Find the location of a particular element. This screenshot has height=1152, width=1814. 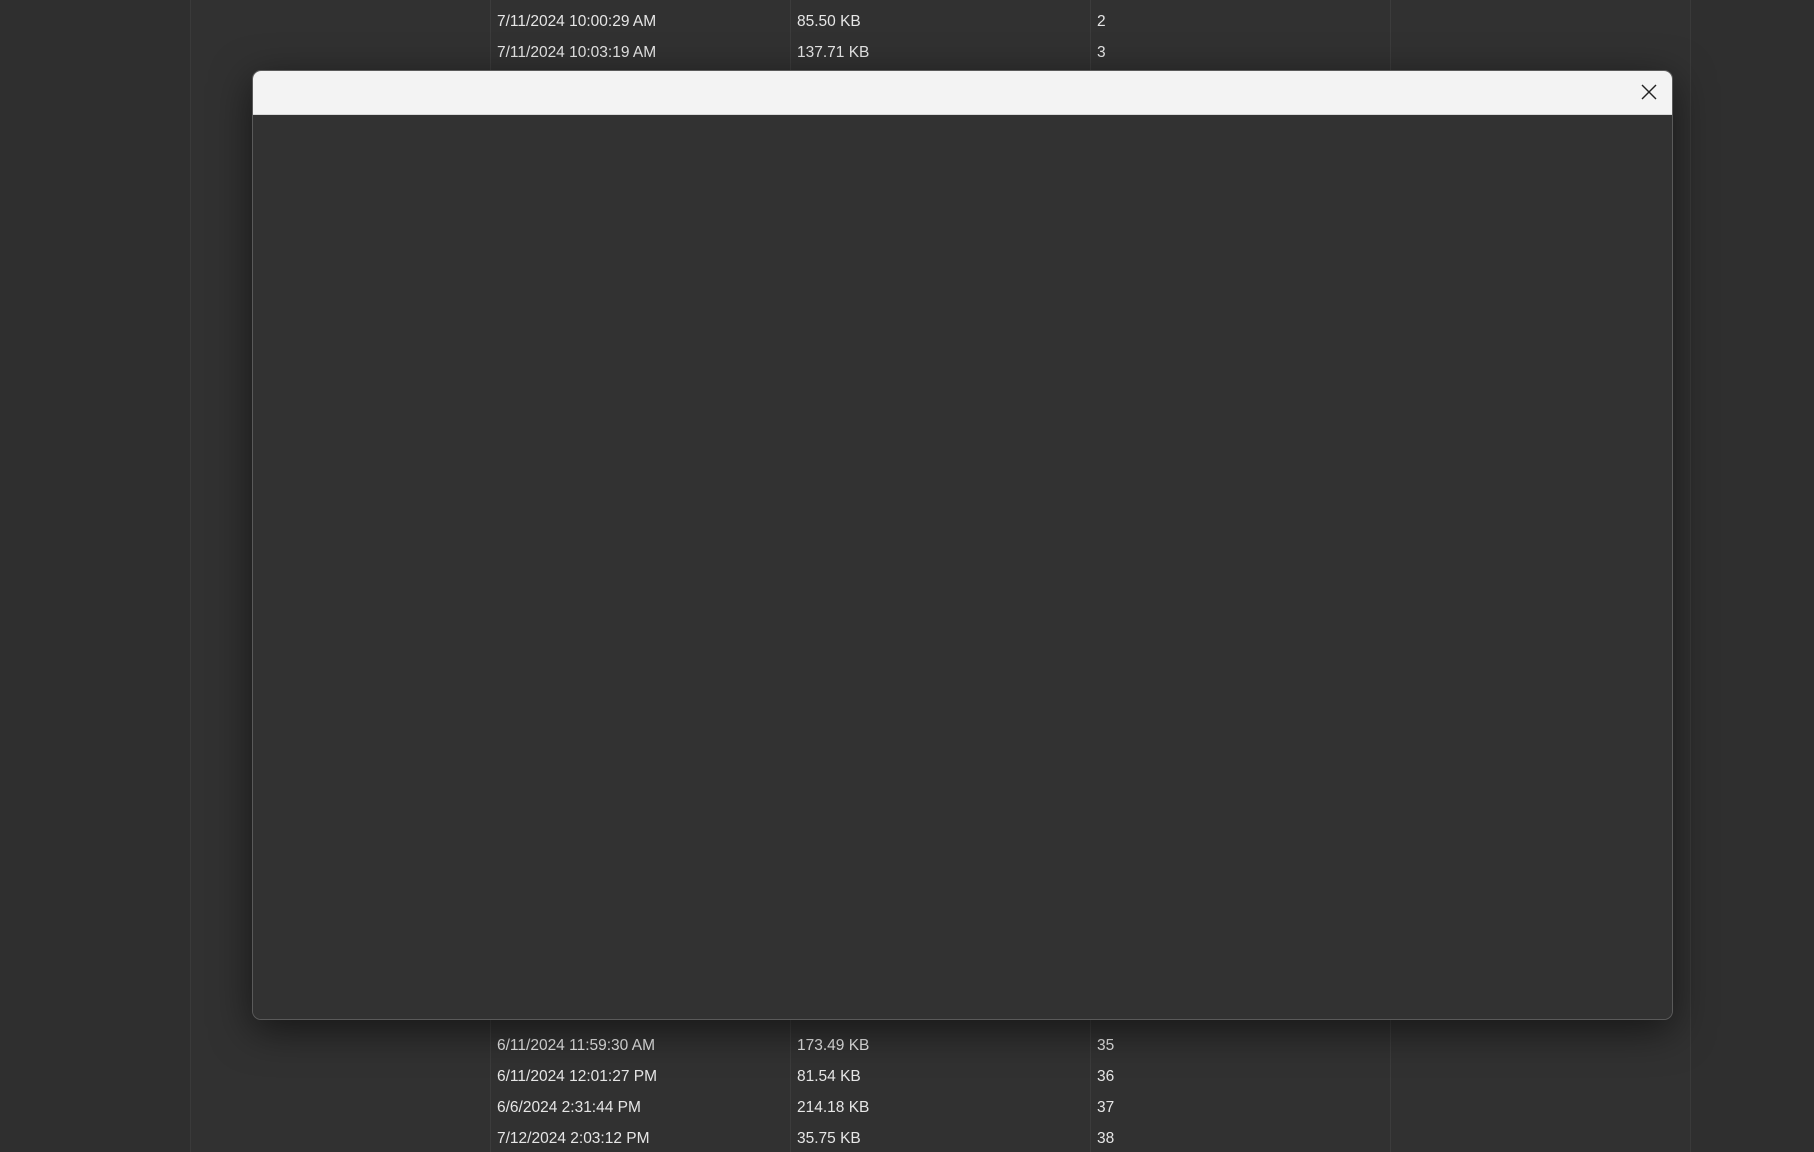

left-pane is located at coordinates (95, 576).